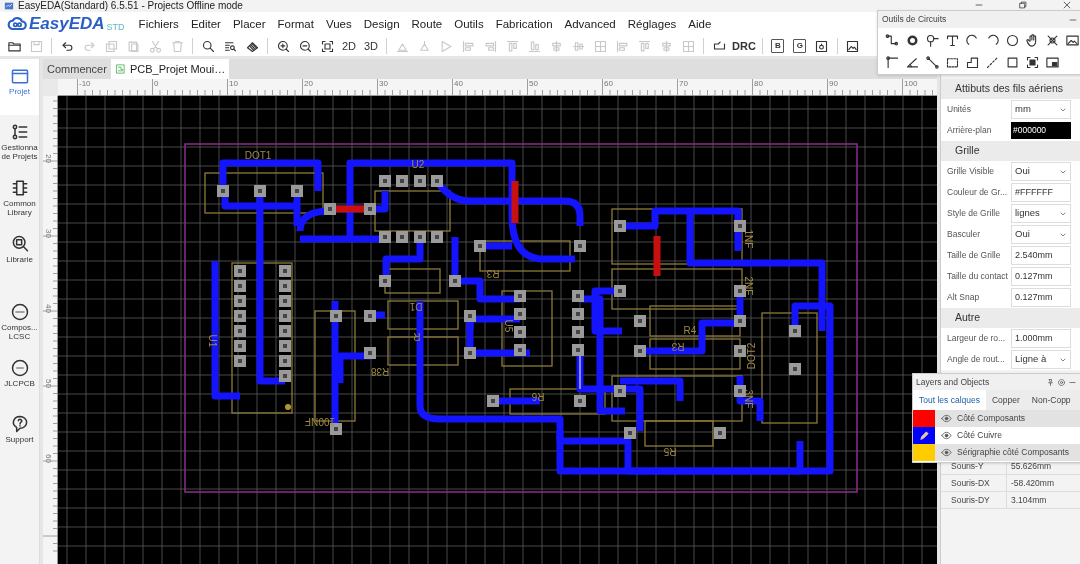 This screenshot has width=1080, height=564. I want to click on silkscreen-label: R4, so click(690, 331).